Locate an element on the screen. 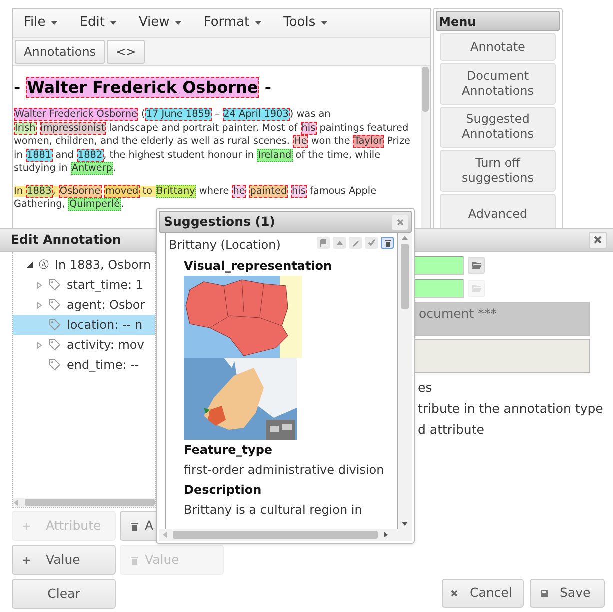  annotation-highlight: moved is located at coordinates (122, 191).